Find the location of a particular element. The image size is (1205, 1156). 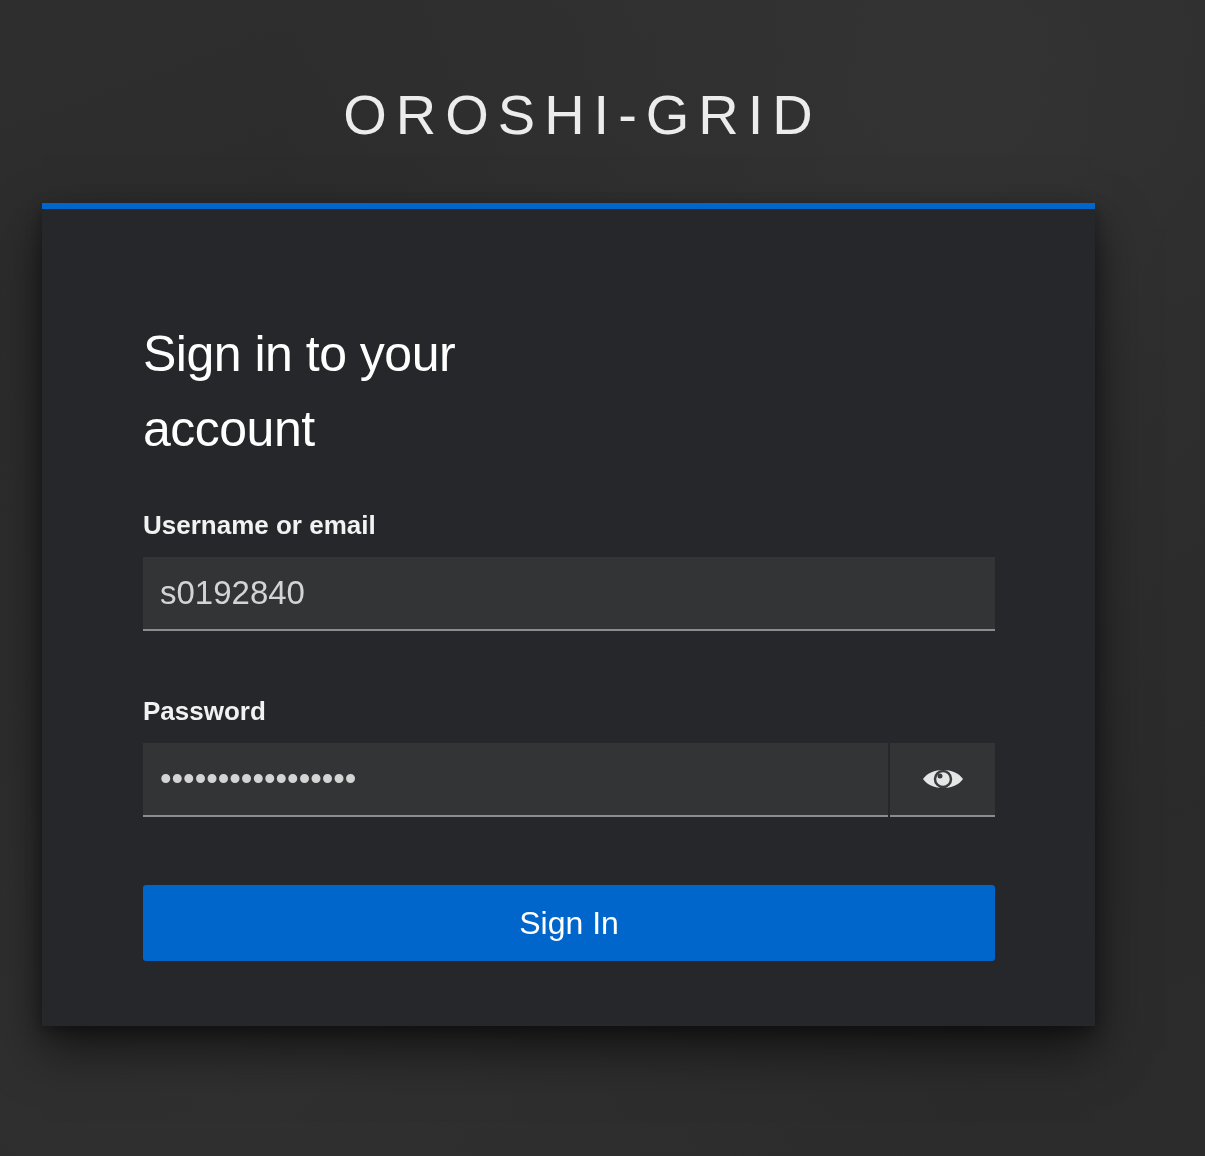

page-title: Sign in to your account is located at coordinates (300, 392).